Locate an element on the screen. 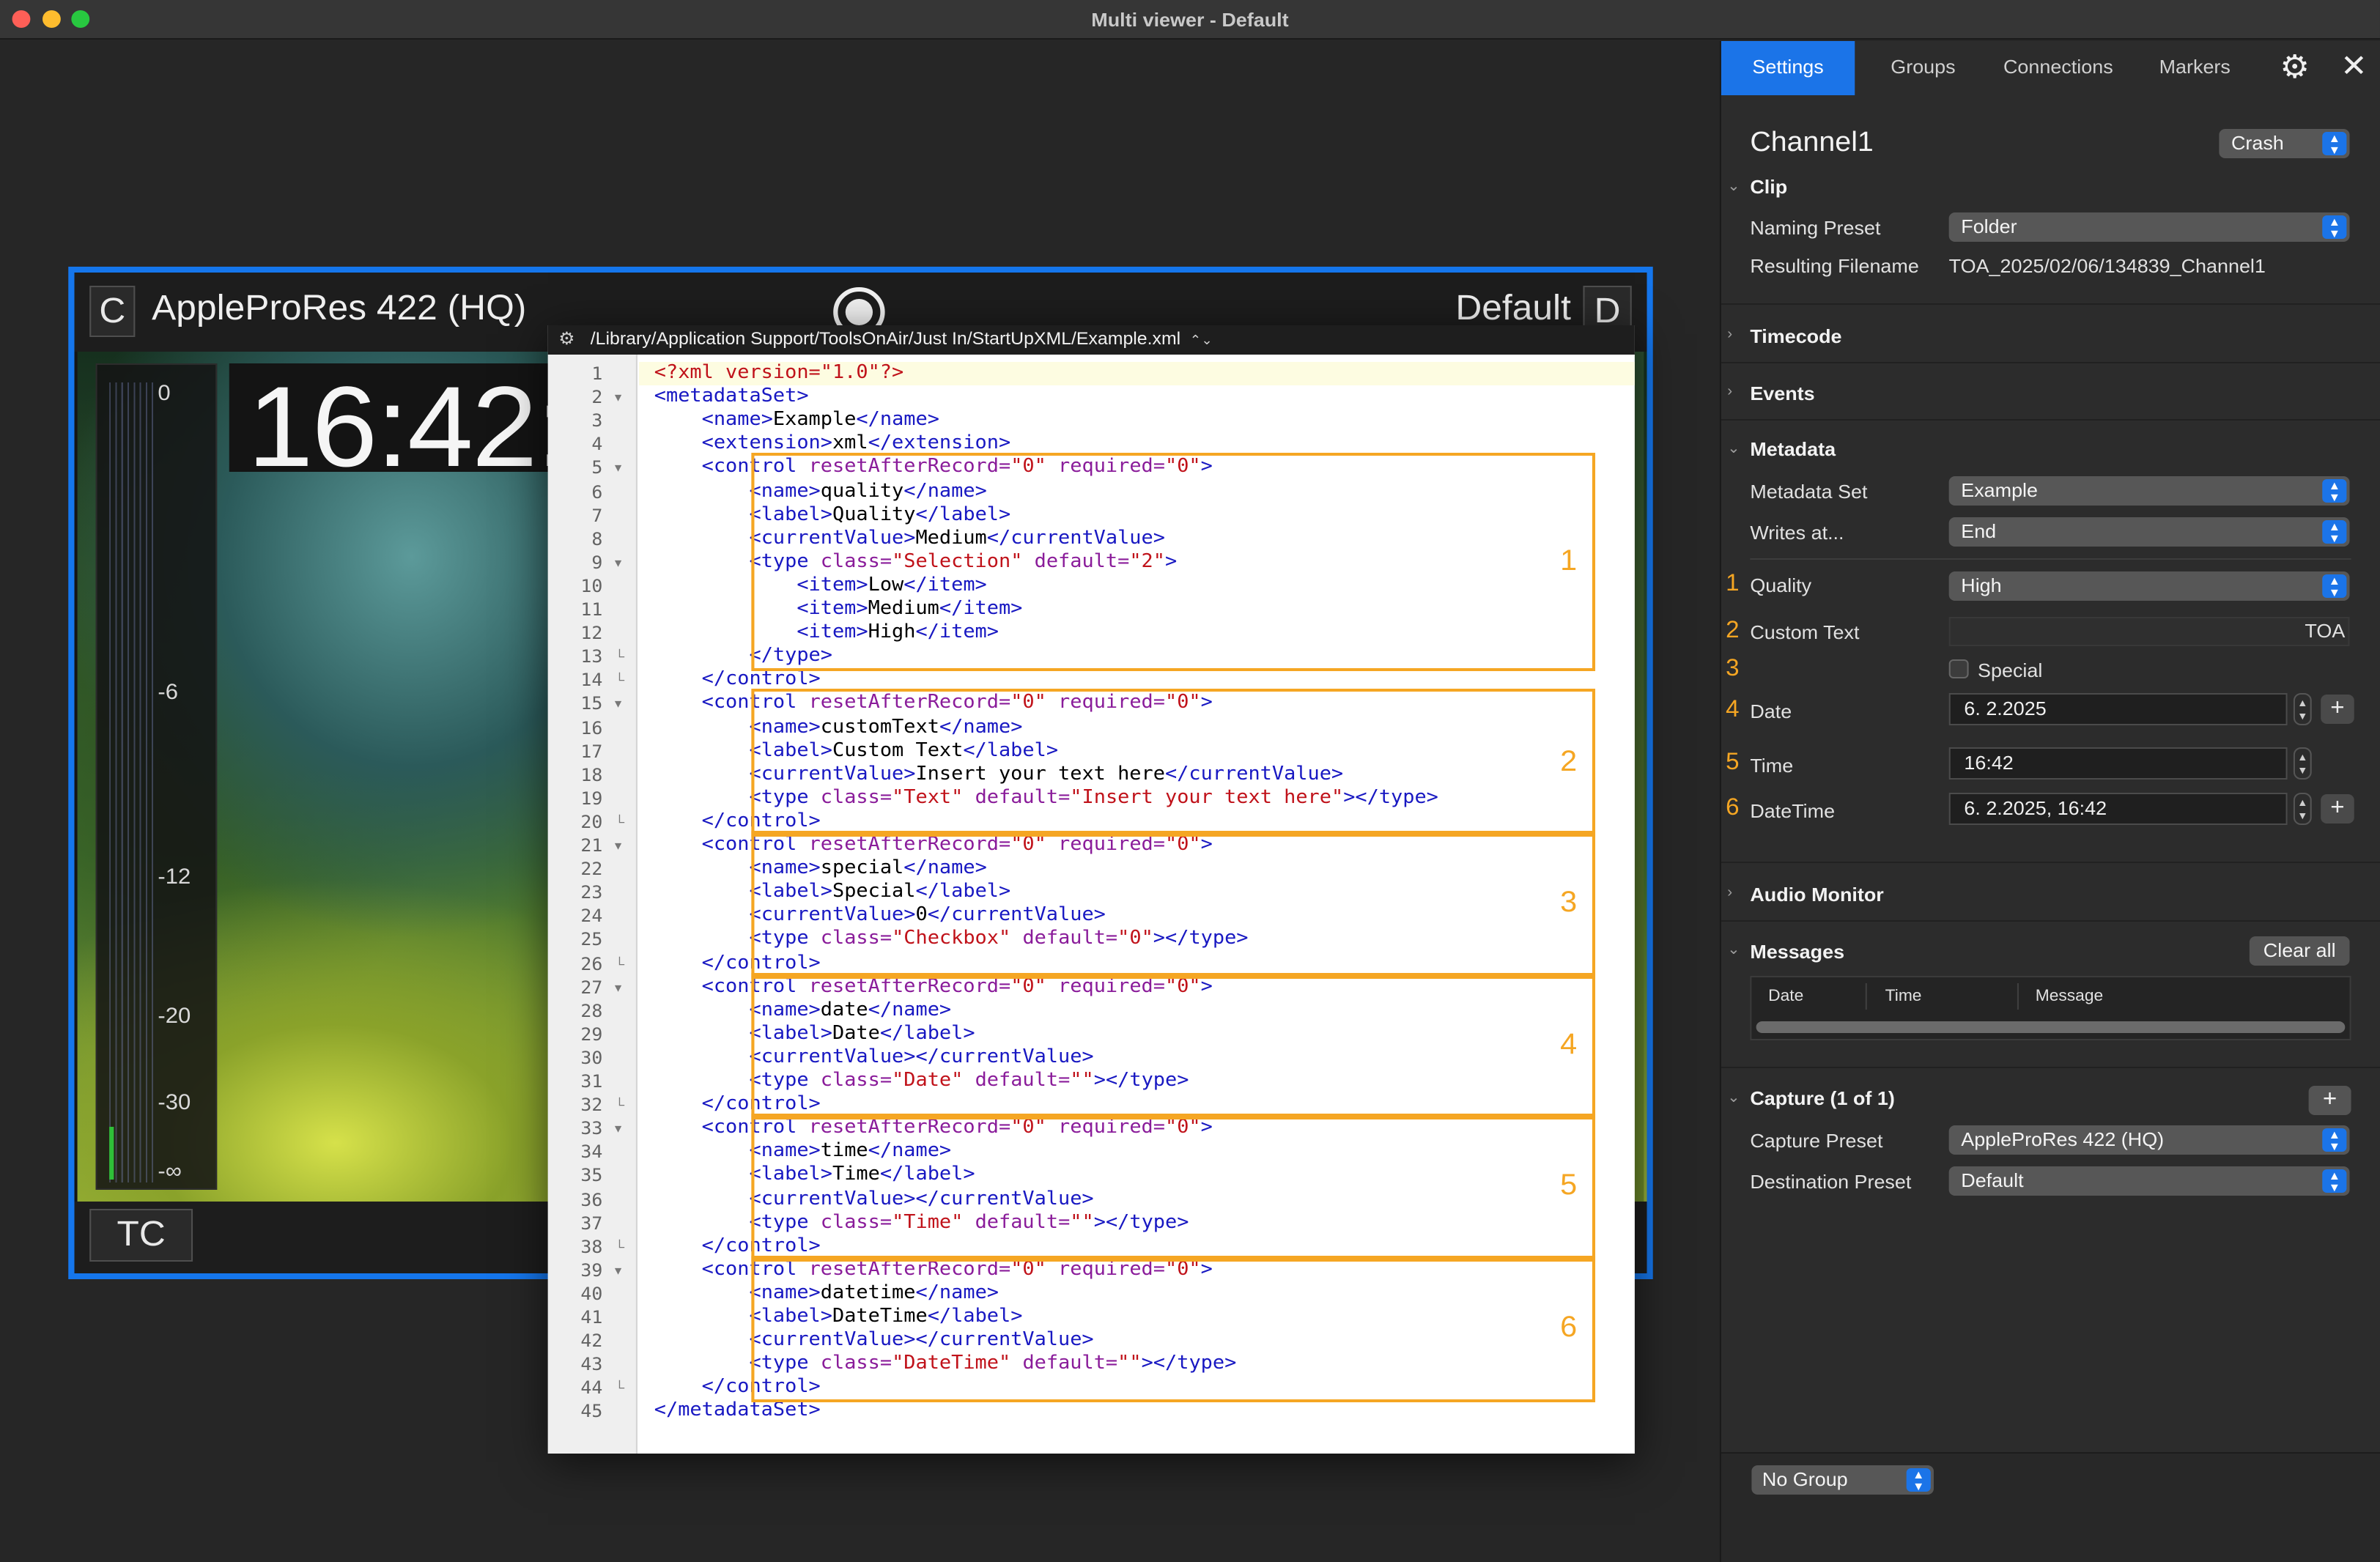 The height and width of the screenshot is (1562, 2380). column-divider is located at coordinates (1866, 996).